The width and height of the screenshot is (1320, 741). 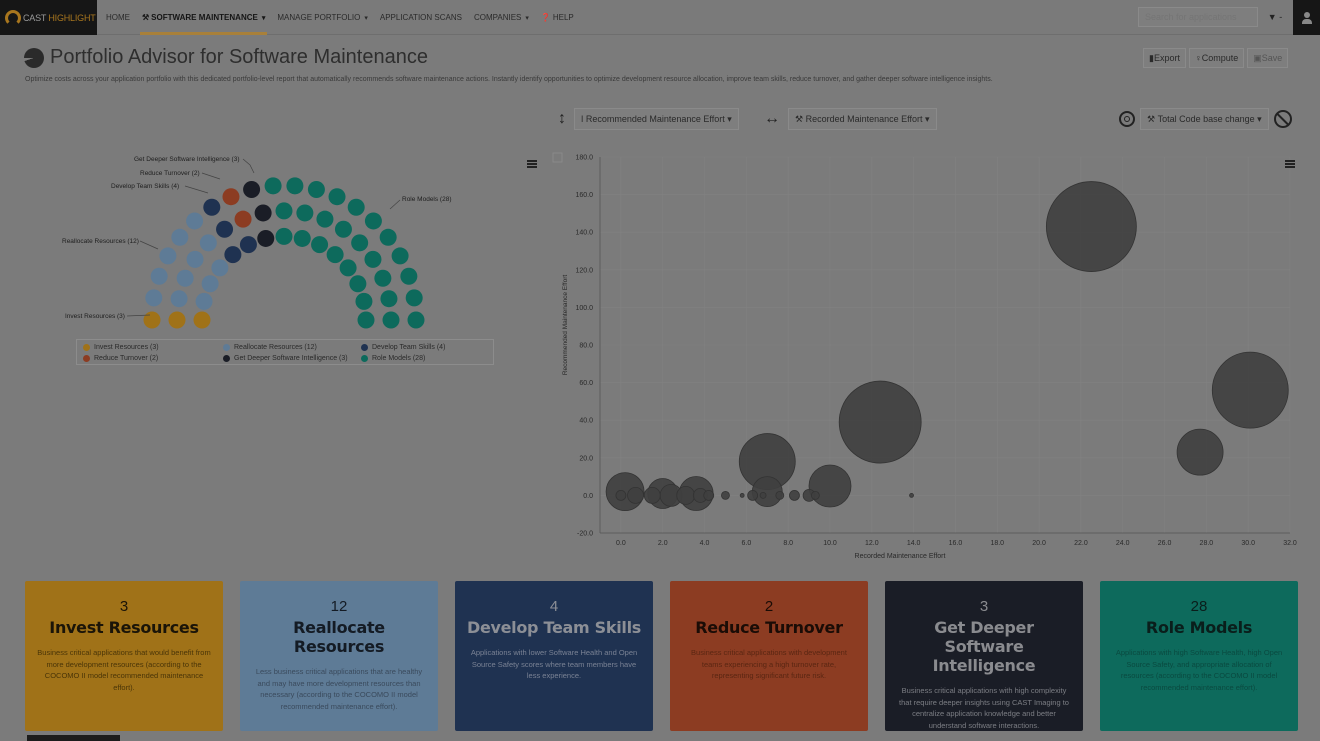 What do you see at coordinates (1282, 119) in the screenshot?
I see `reset-filter-icon` at bounding box center [1282, 119].